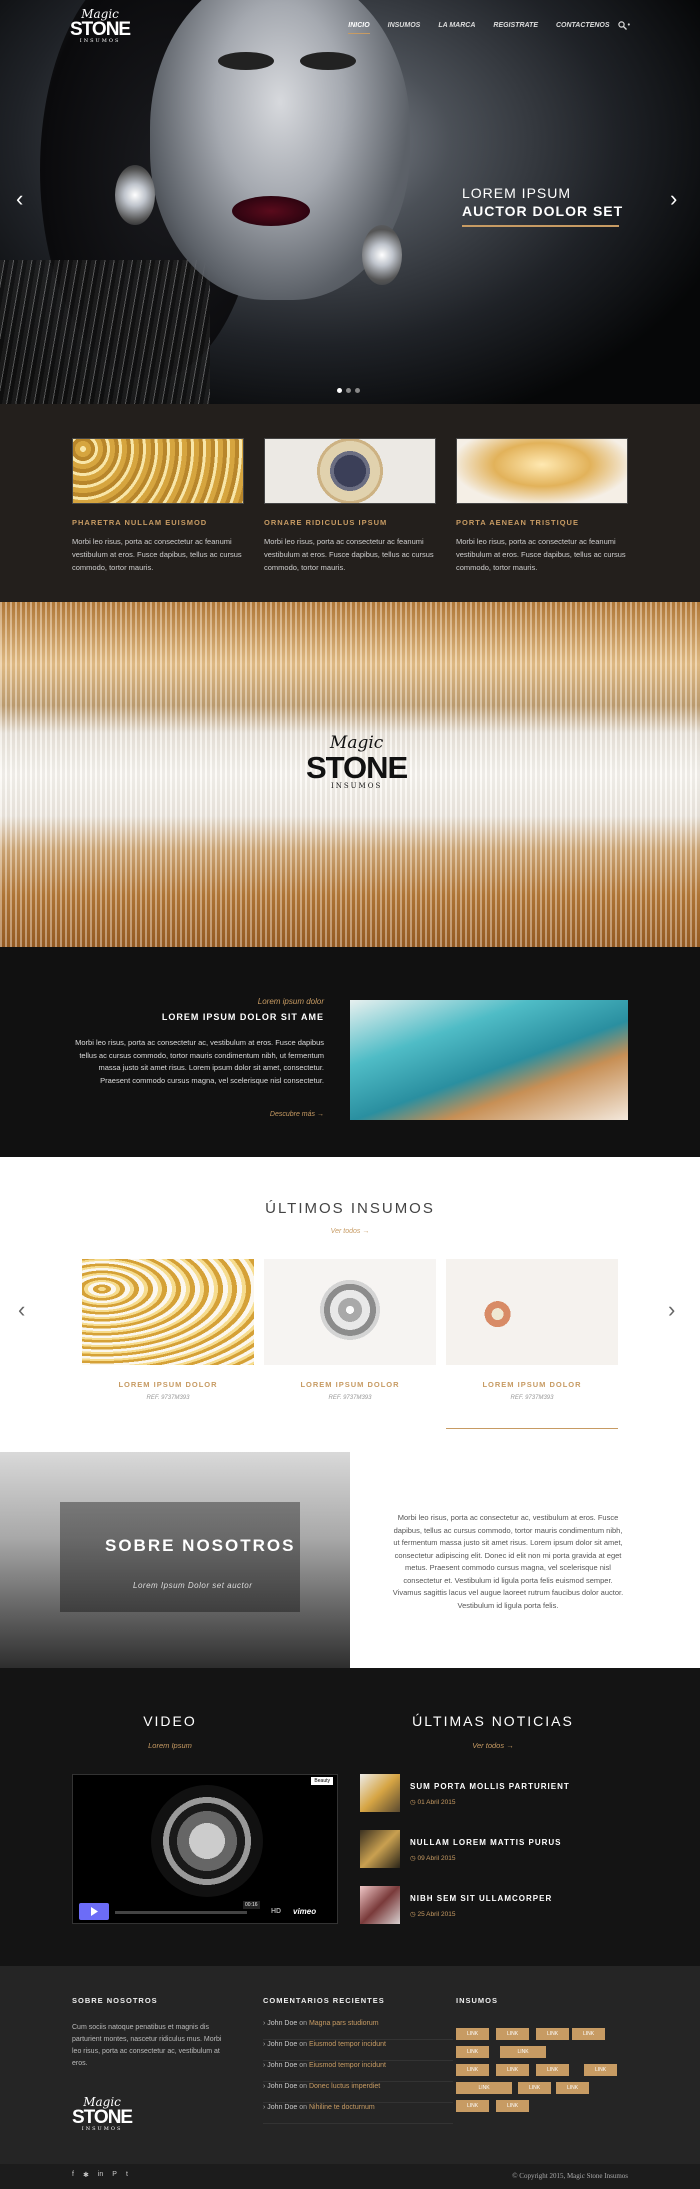 The image size is (700, 2189). Describe the element at coordinates (622, 25) in the screenshot. I see `search-icon` at that location.